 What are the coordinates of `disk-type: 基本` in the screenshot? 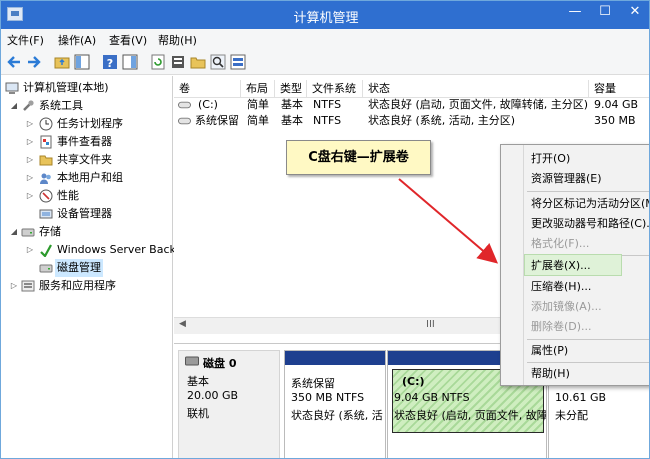 It's located at (198, 381).